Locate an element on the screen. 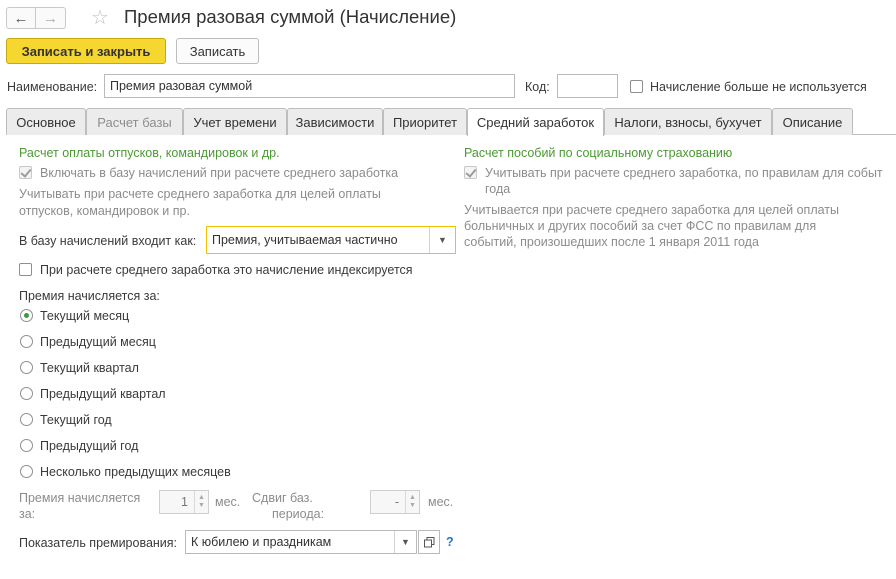 The image size is (896, 579). tab-time-accounting: Учет времени is located at coordinates (235, 121).